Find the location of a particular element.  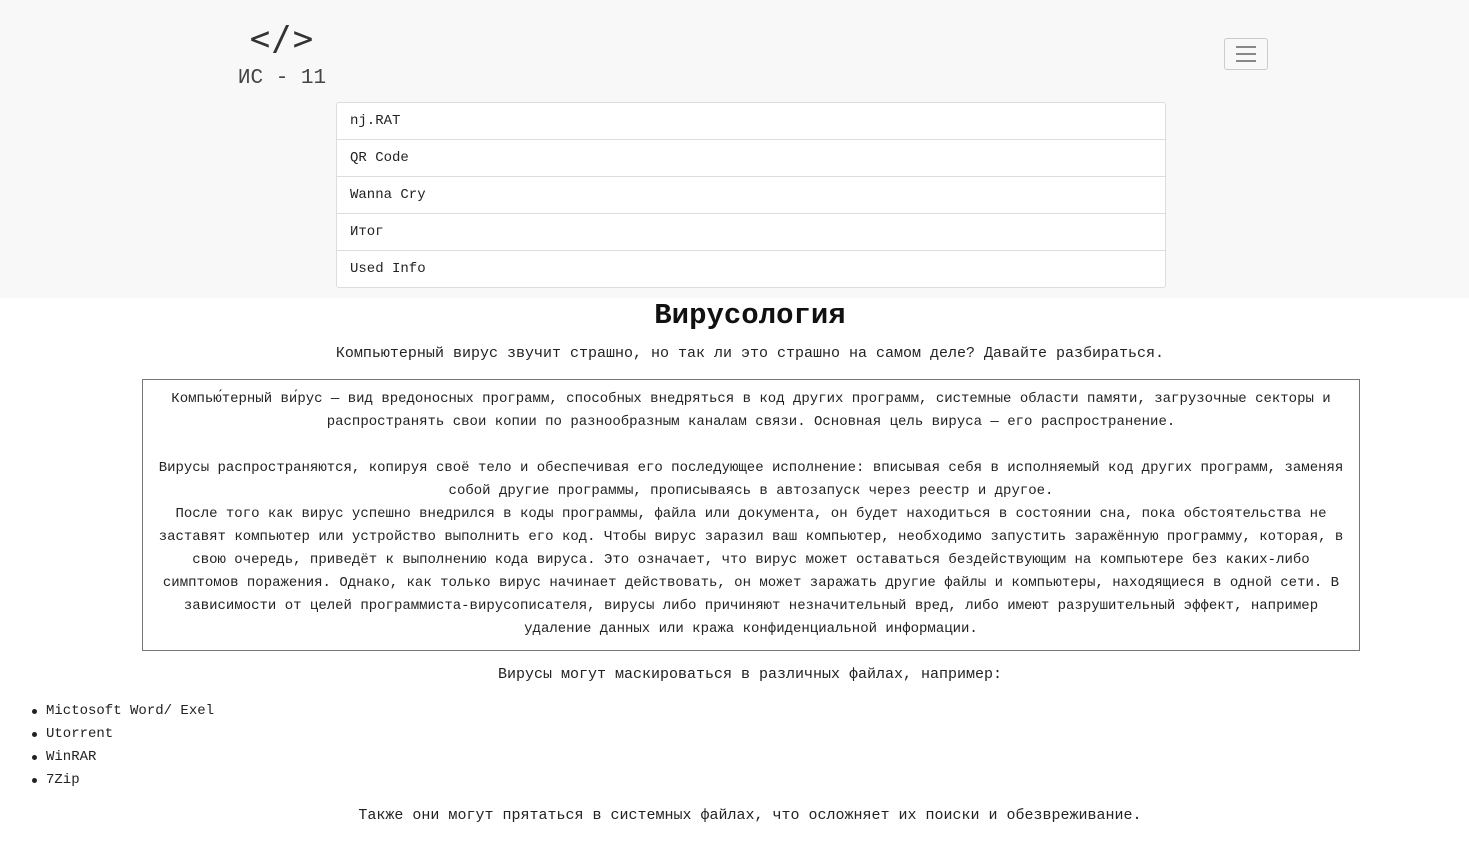

list-item: WinRAR is located at coordinates (122, 757).